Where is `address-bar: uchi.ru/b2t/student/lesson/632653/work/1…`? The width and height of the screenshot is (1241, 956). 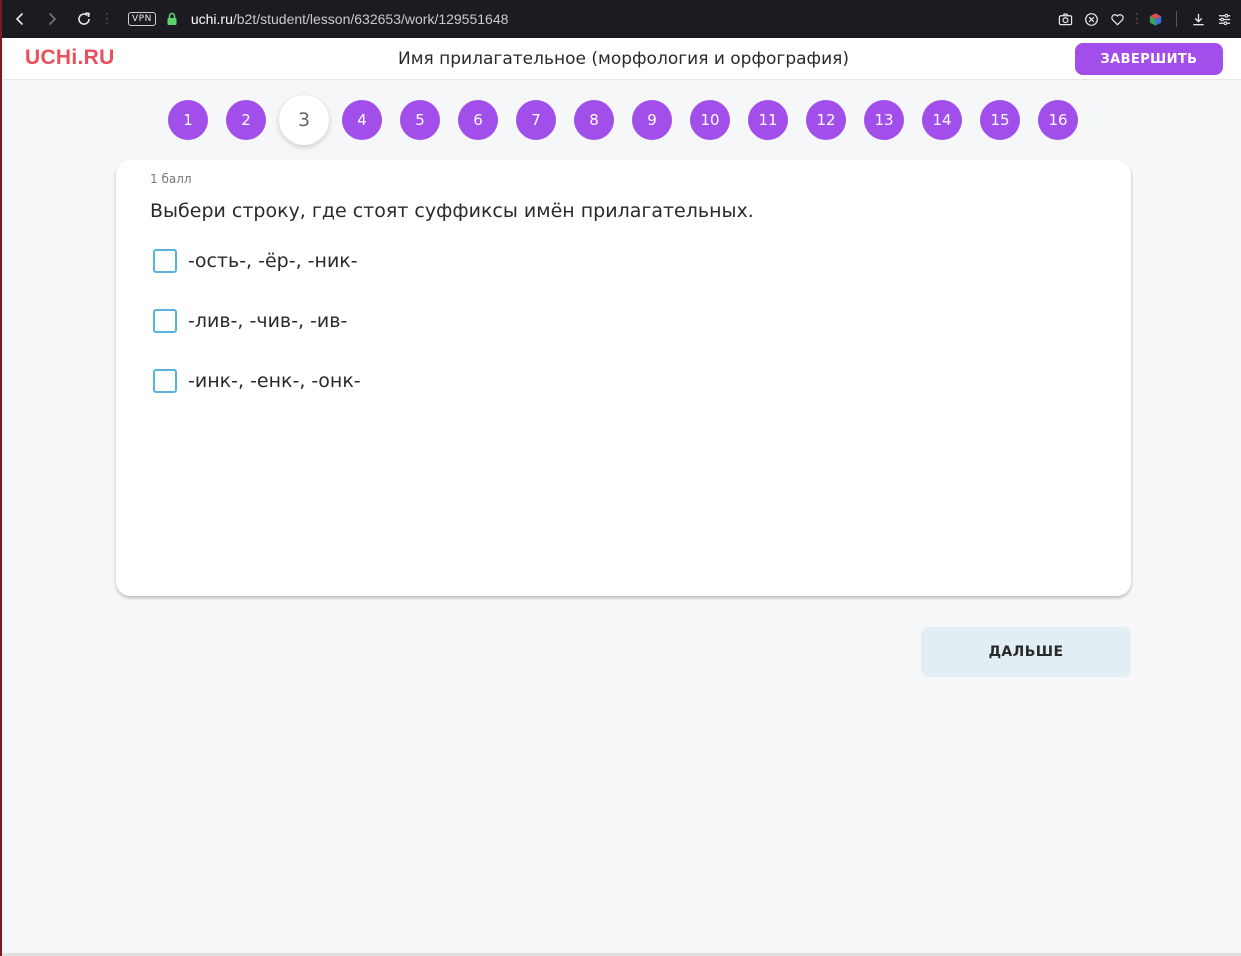
address-bar: uchi.ru/b2t/student/lesson/632653/work/1… is located at coordinates (350, 19).